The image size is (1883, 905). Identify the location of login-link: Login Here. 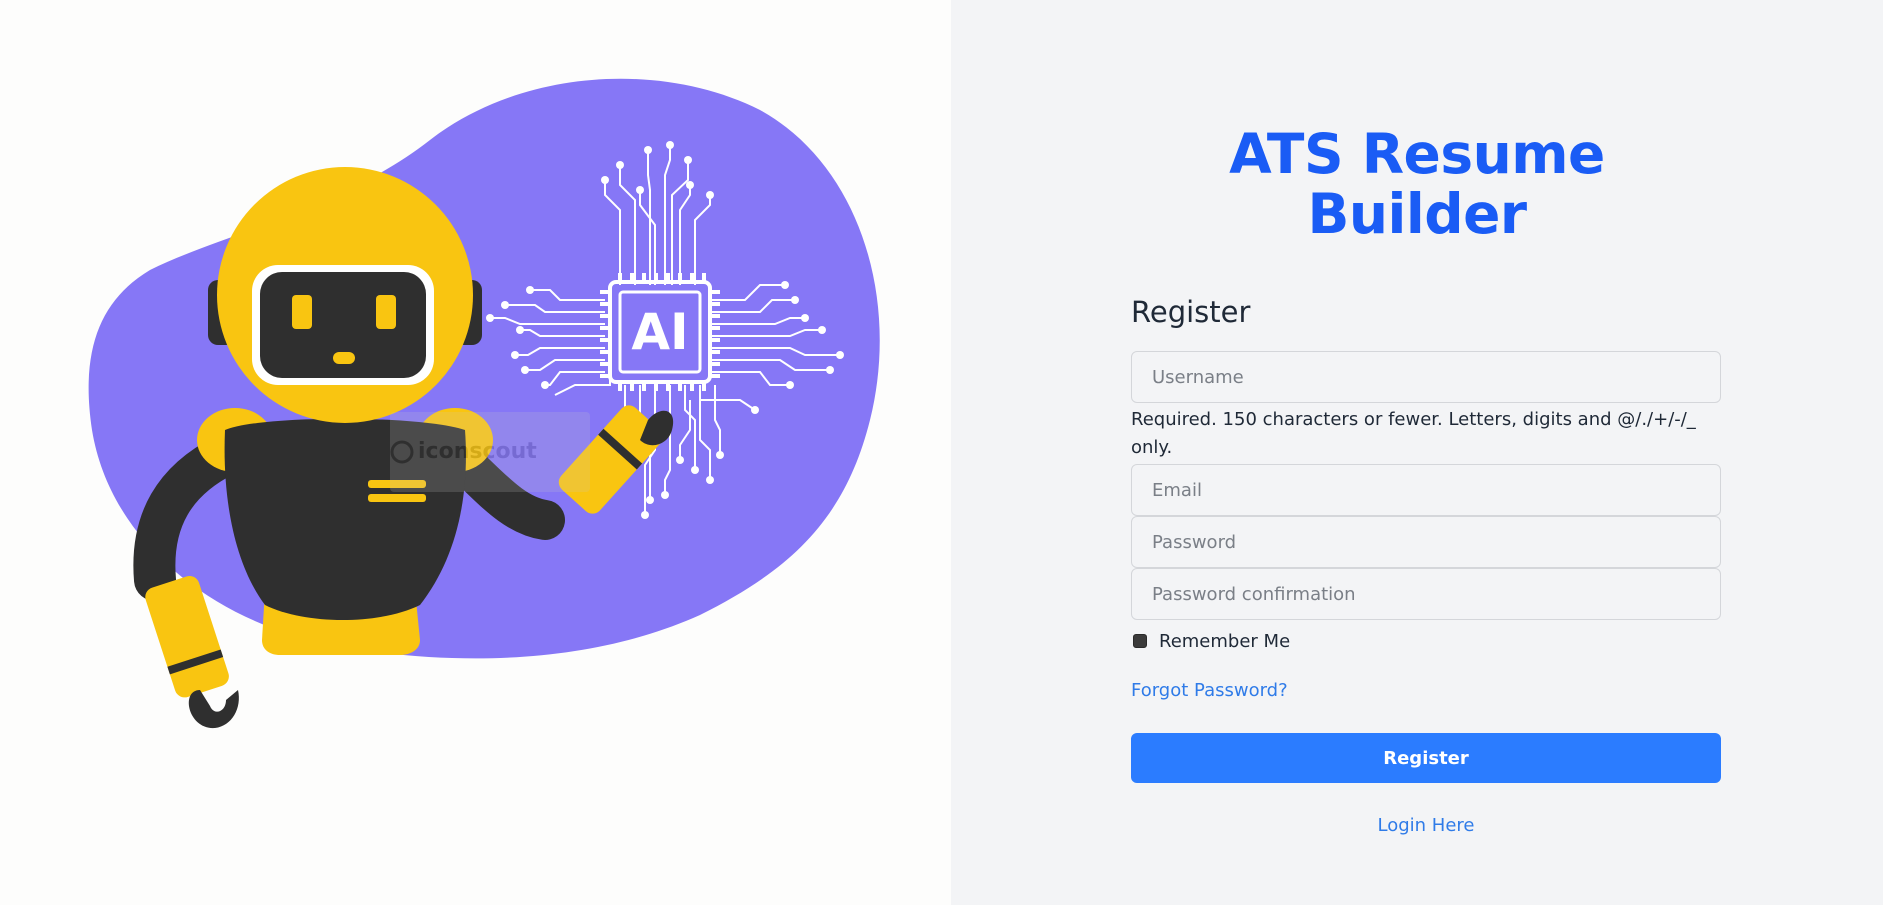
(1426, 825).